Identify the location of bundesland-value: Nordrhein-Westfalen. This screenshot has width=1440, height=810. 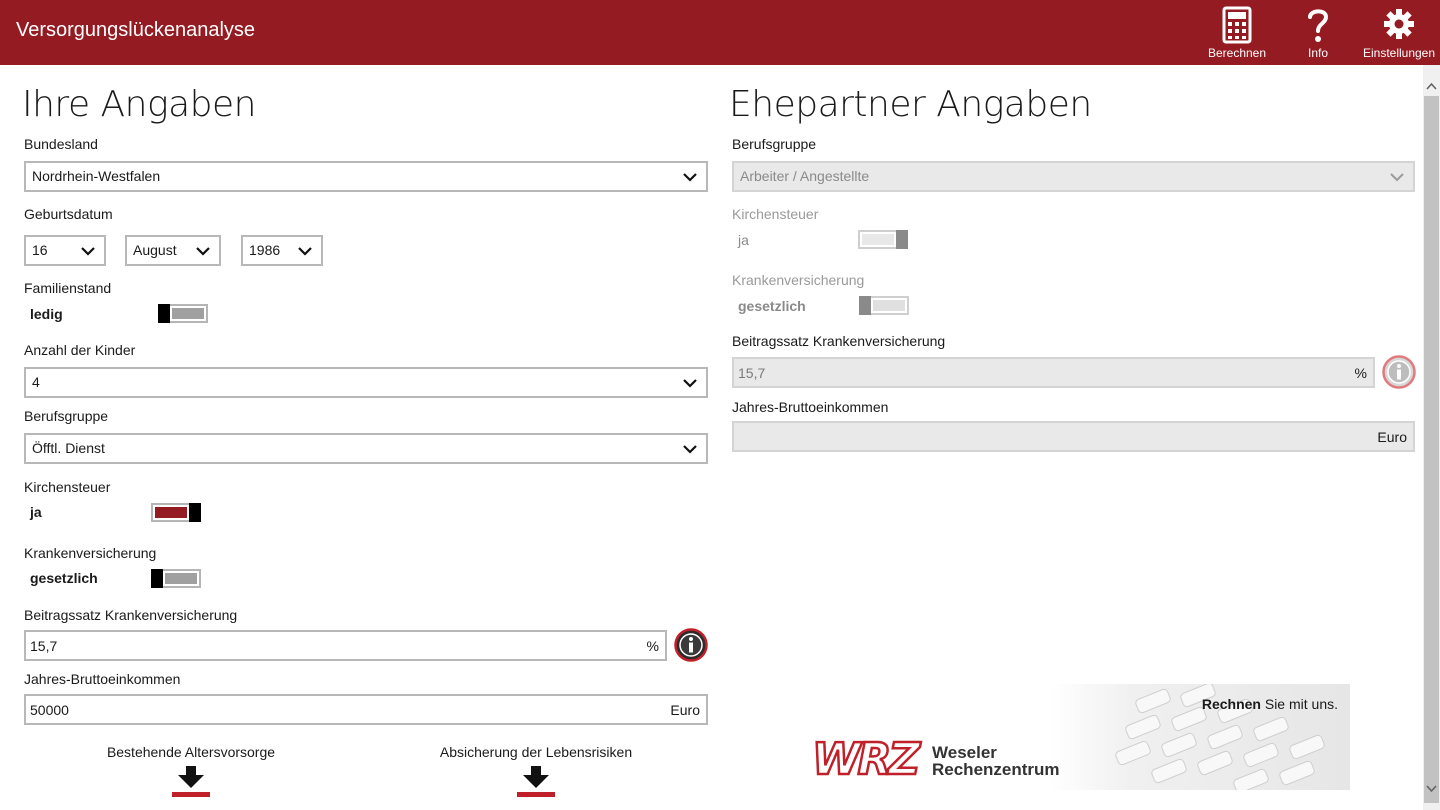
(96, 176).